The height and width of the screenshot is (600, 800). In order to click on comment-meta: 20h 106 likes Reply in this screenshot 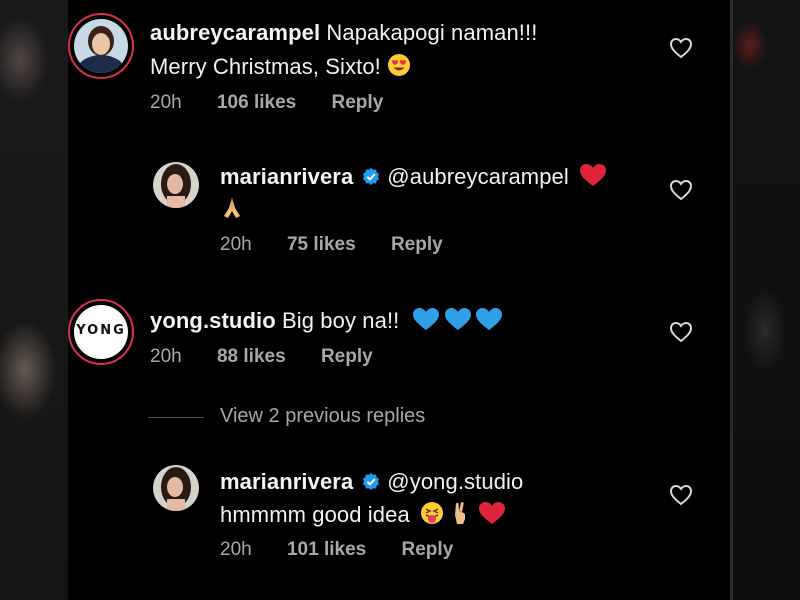, I will do `click(266, 103)`.